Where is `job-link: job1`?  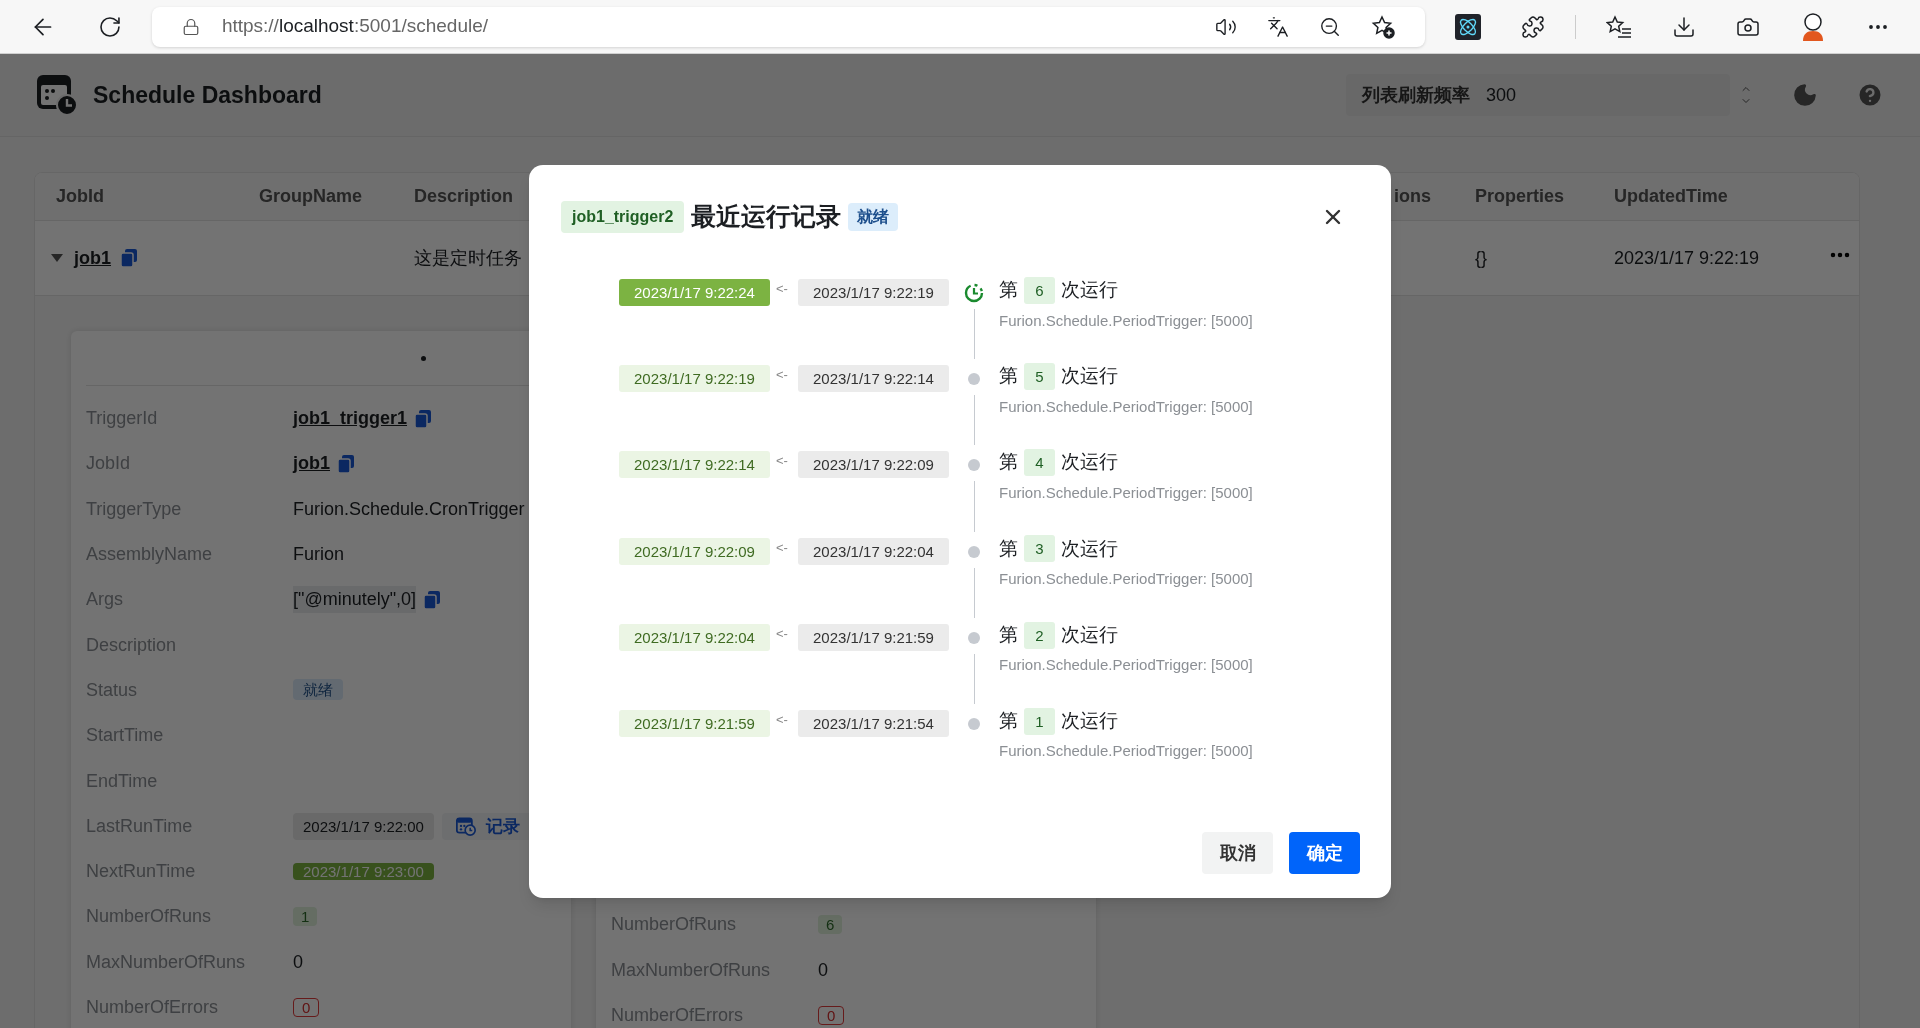 job-link: job1 is located at coordinates (92, 258).